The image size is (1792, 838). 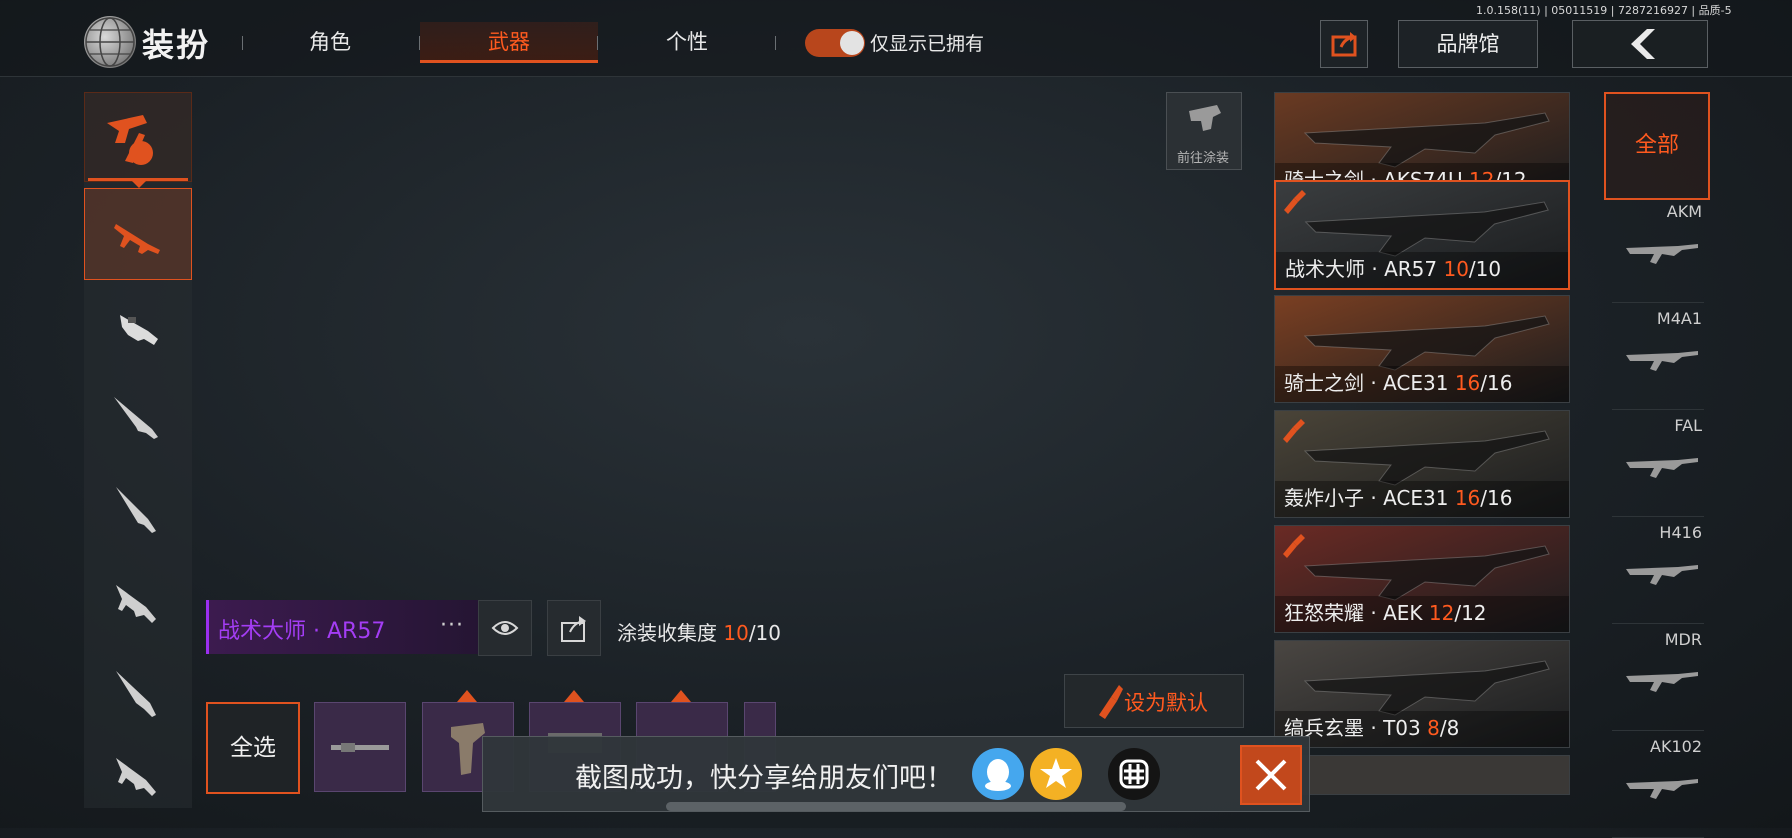 What do you see at coordinates (1422, 694) in the screenshot?
I see `skin-card: 缟兵玄墨 · T03 8/8` at bounding box center [1422, 694].